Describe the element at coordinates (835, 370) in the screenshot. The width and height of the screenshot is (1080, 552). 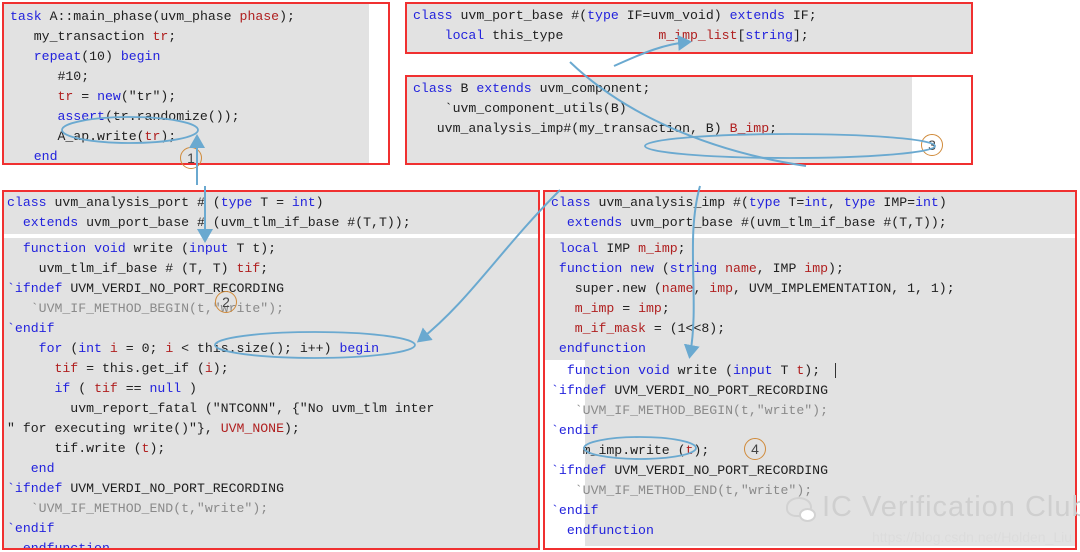
I see `text-caret` at that location.